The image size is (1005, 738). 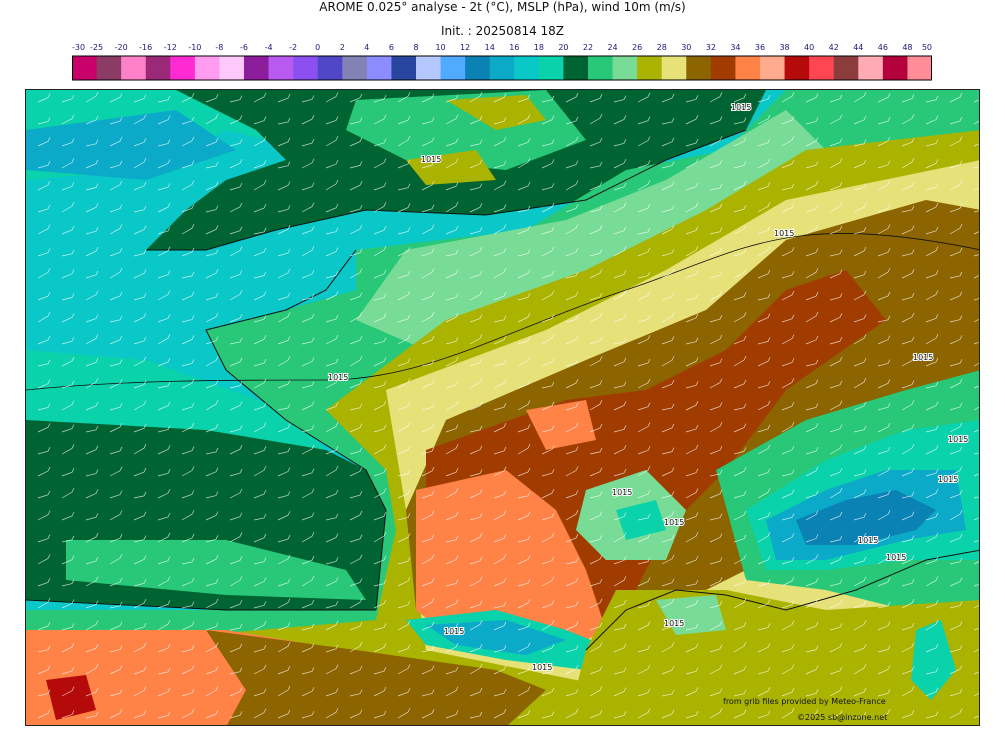 I want to click on colorbar-tick-label: 16, so click(x=514, y=47).